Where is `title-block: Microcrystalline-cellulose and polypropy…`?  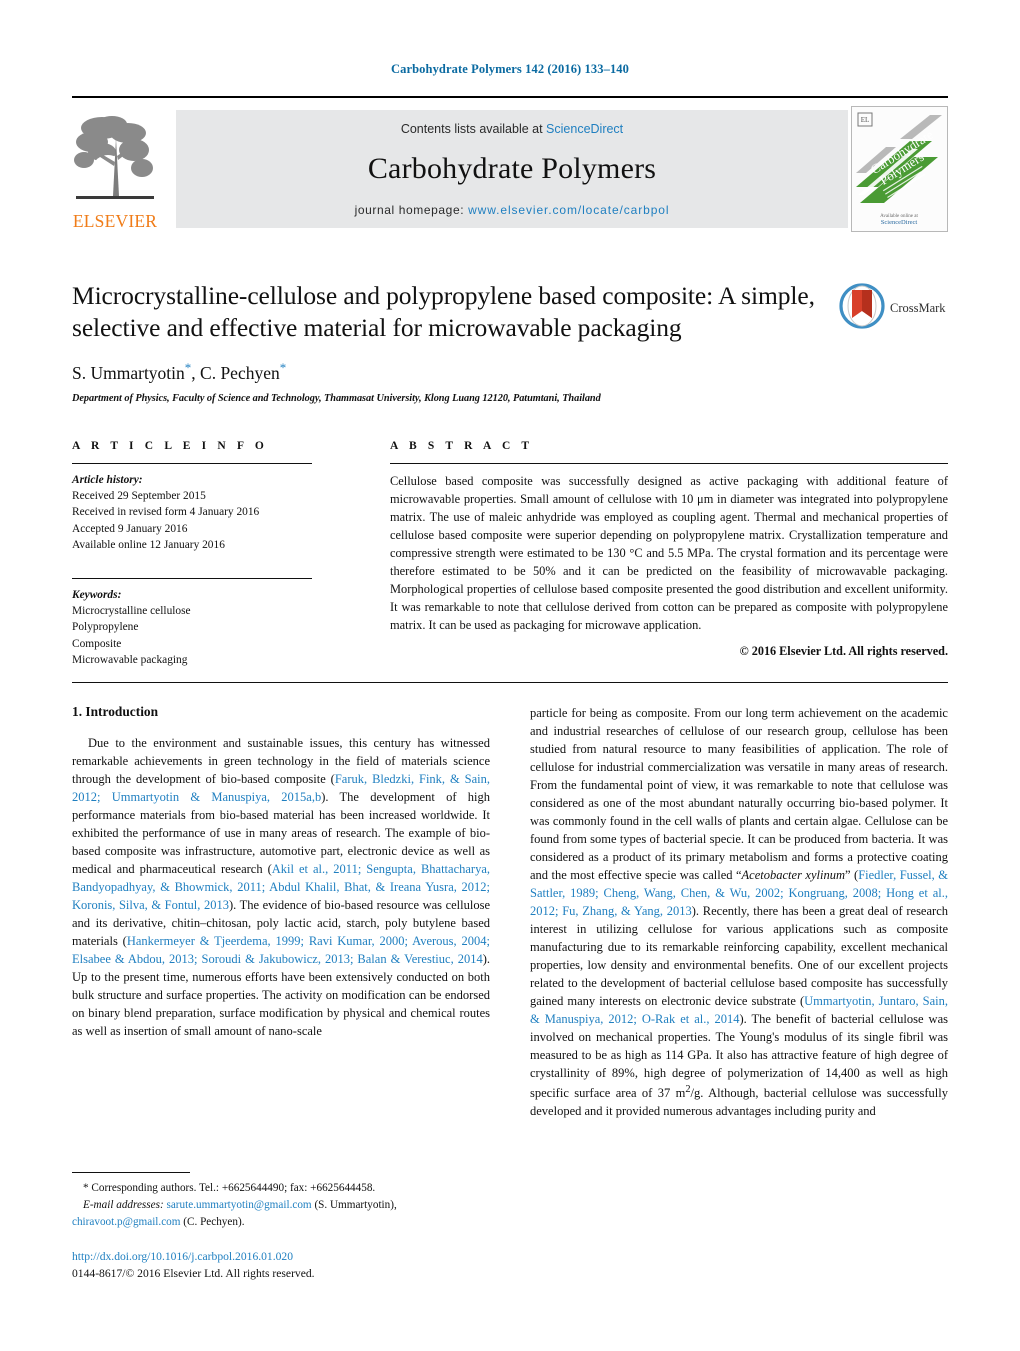
title-block: Microcrystalline-cellulose and polypropy… is located at coordinates (510, 342).